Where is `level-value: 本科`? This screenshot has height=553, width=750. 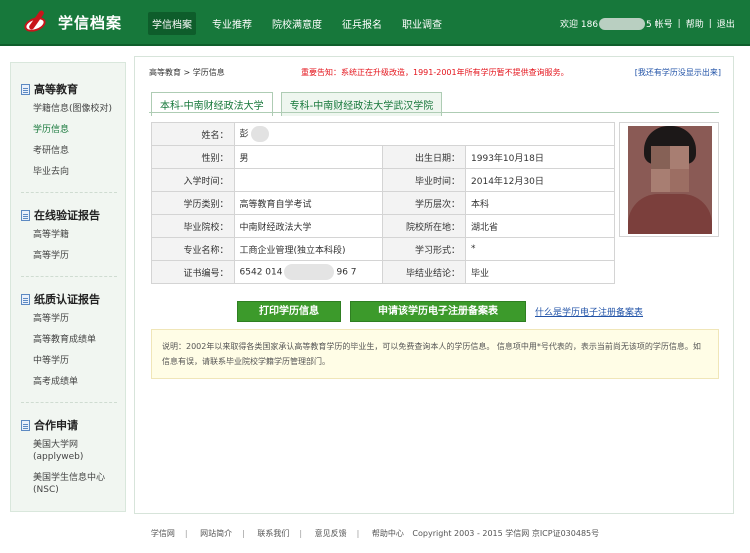
level-value: 本科 is located at coordinates (540, 203).